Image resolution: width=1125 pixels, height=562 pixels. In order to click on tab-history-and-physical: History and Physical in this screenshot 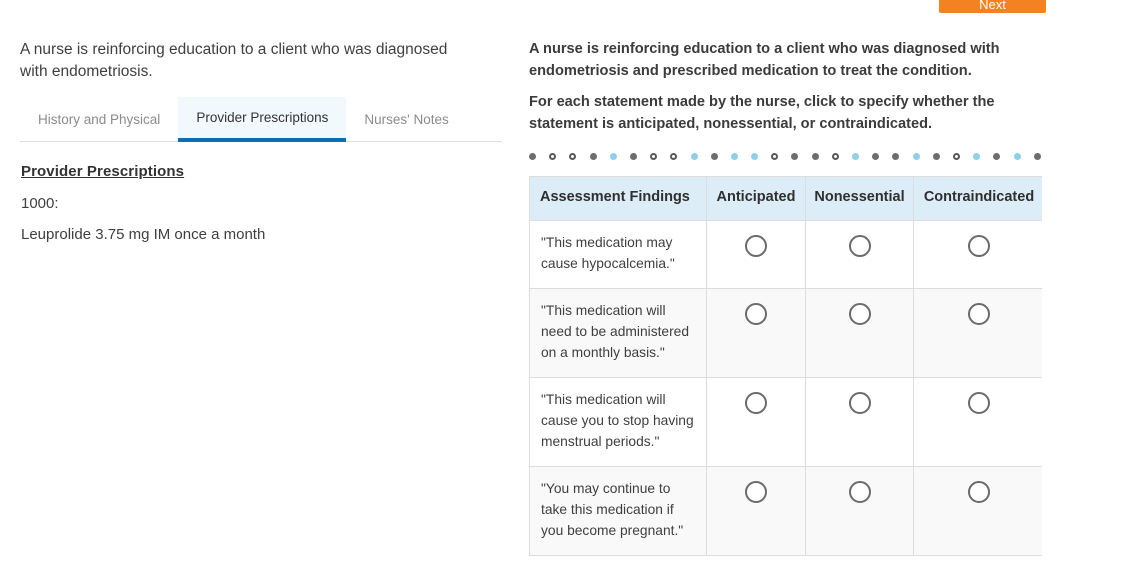, I will do `click(99, 119)`.